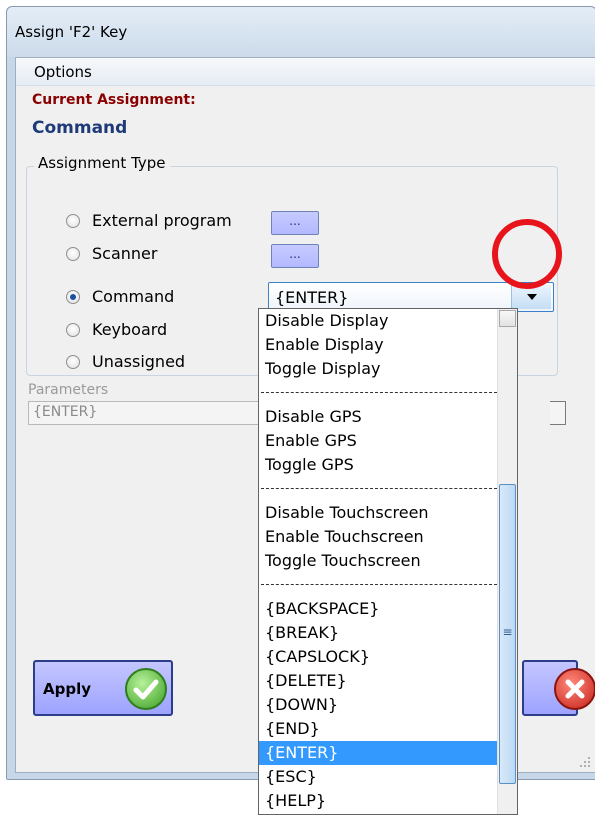 The width and height of the screenshot is (595, 815). Describe the element at coordinates (102, 163) in the screenshot. I see `assignment-type-title: Assignment Type` at that location.